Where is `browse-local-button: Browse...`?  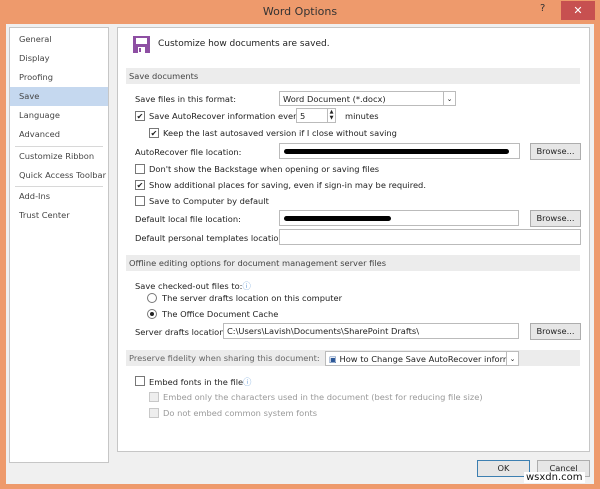
browse-local-button: Browse... is located at coordinates (555, 218).